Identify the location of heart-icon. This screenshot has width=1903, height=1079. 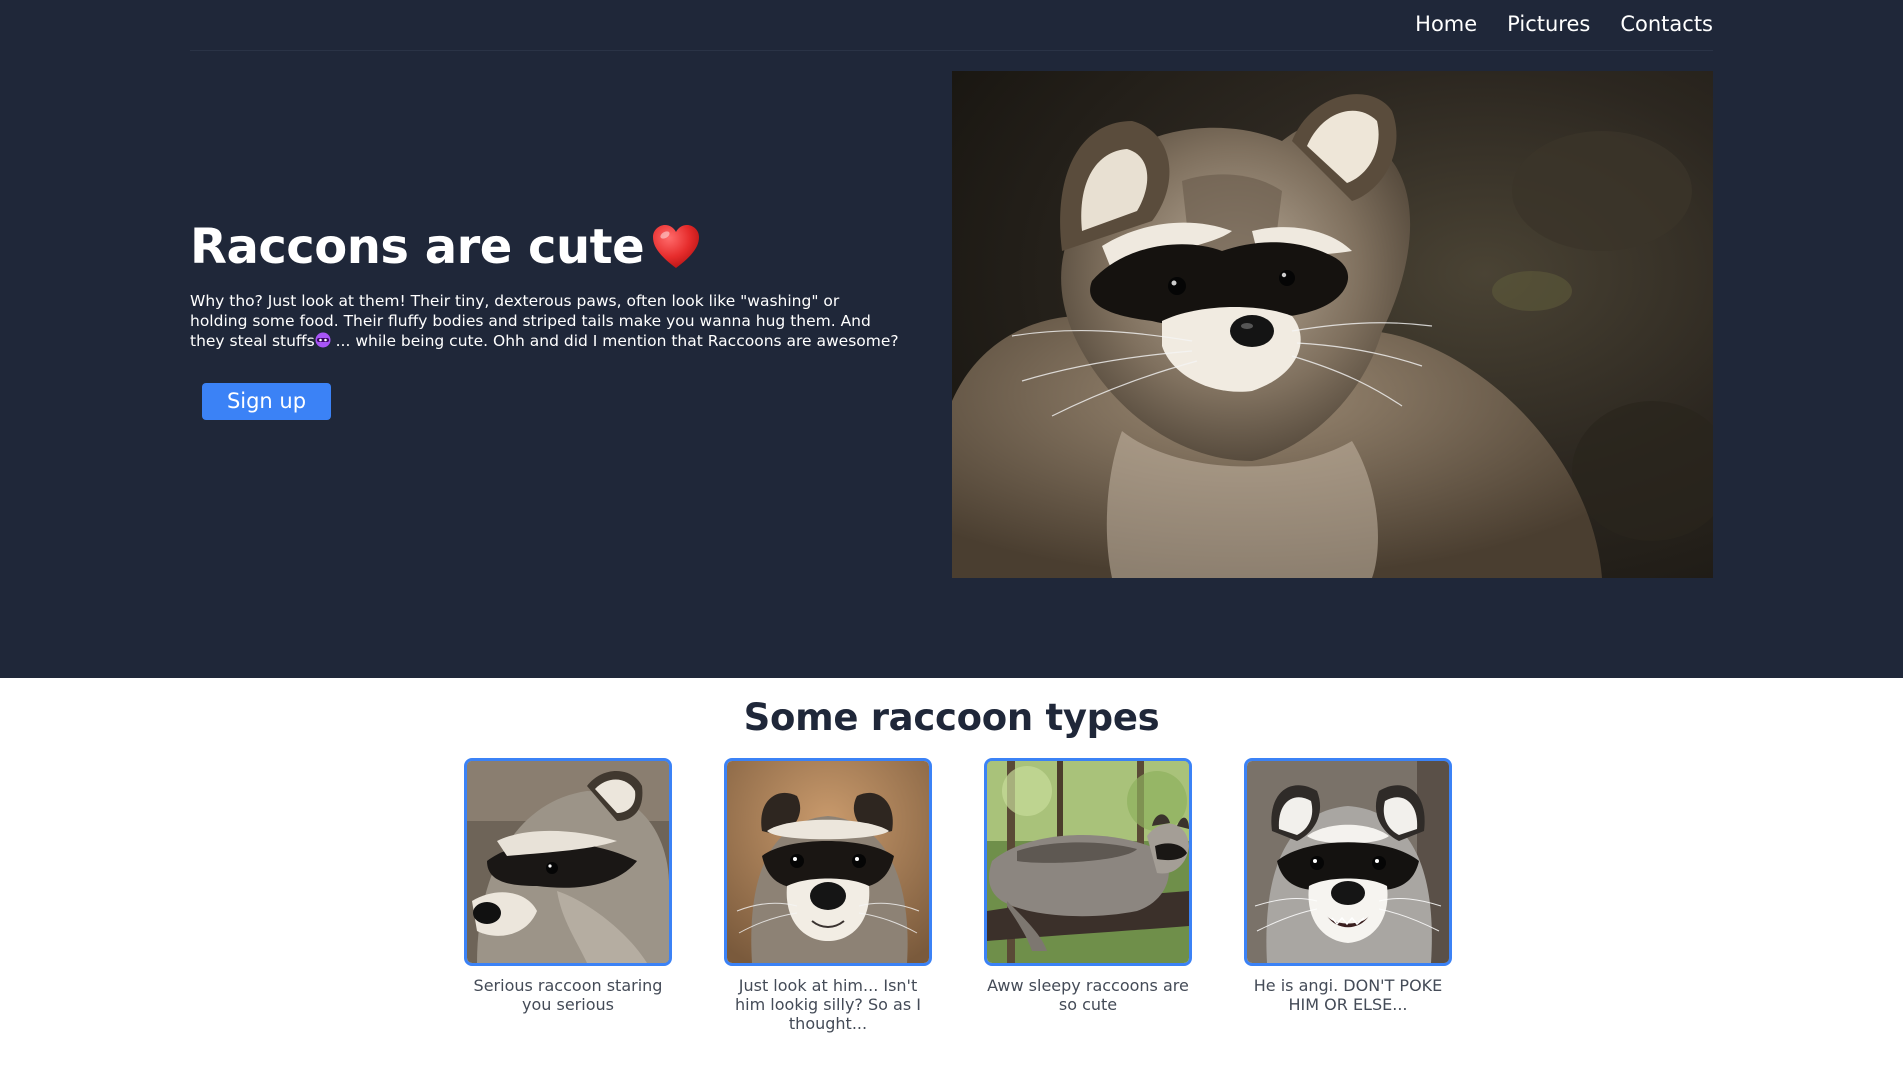
(676, 247).